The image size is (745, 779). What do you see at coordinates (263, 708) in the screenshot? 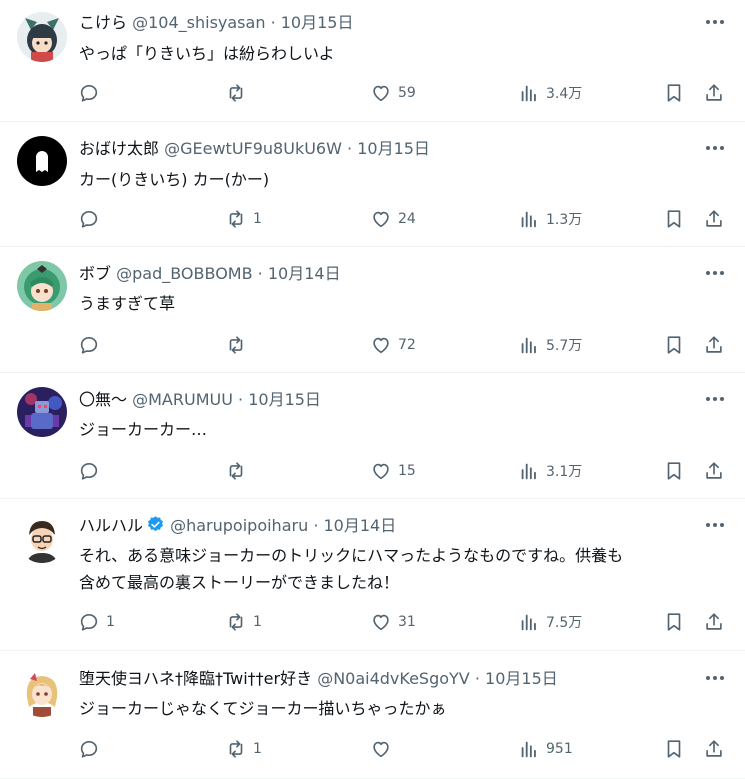
I see `tweet-text: ジョーカーじゃなくてジョーカー描いちゃったかぁ` at bounding box center [263, 708].